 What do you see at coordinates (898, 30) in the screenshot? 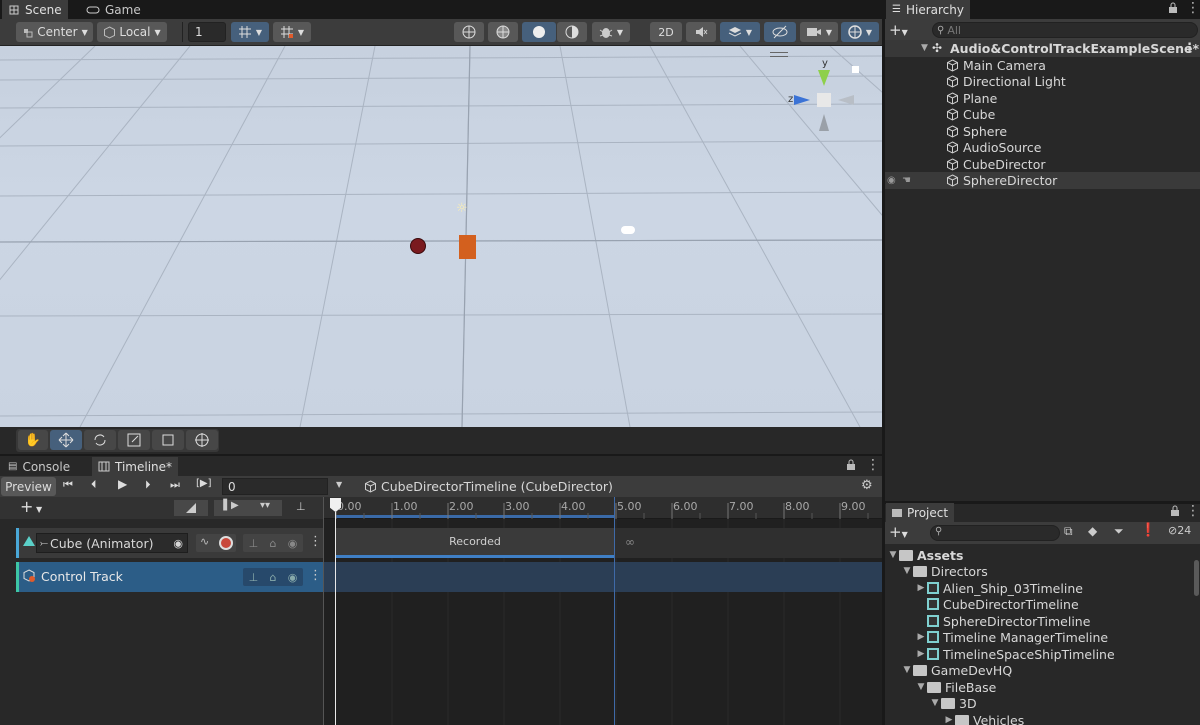
I see `add-object-button: +▼` at bounding box center [898, 30].